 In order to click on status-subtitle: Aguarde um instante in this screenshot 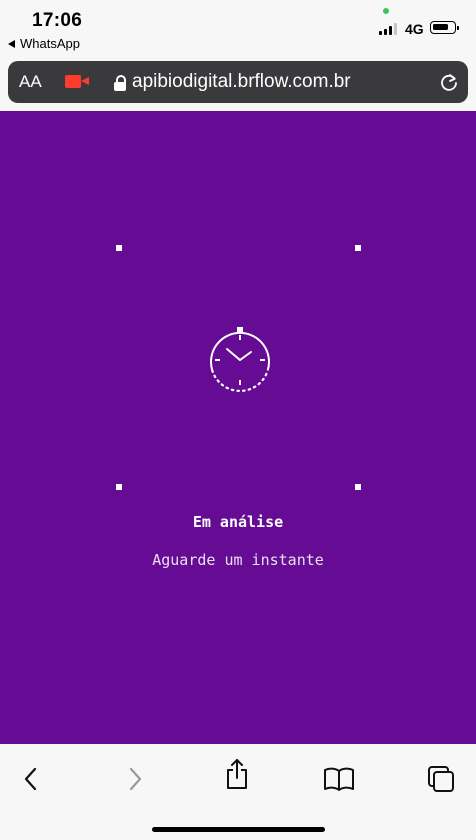, I will do `click(238, 560)`.